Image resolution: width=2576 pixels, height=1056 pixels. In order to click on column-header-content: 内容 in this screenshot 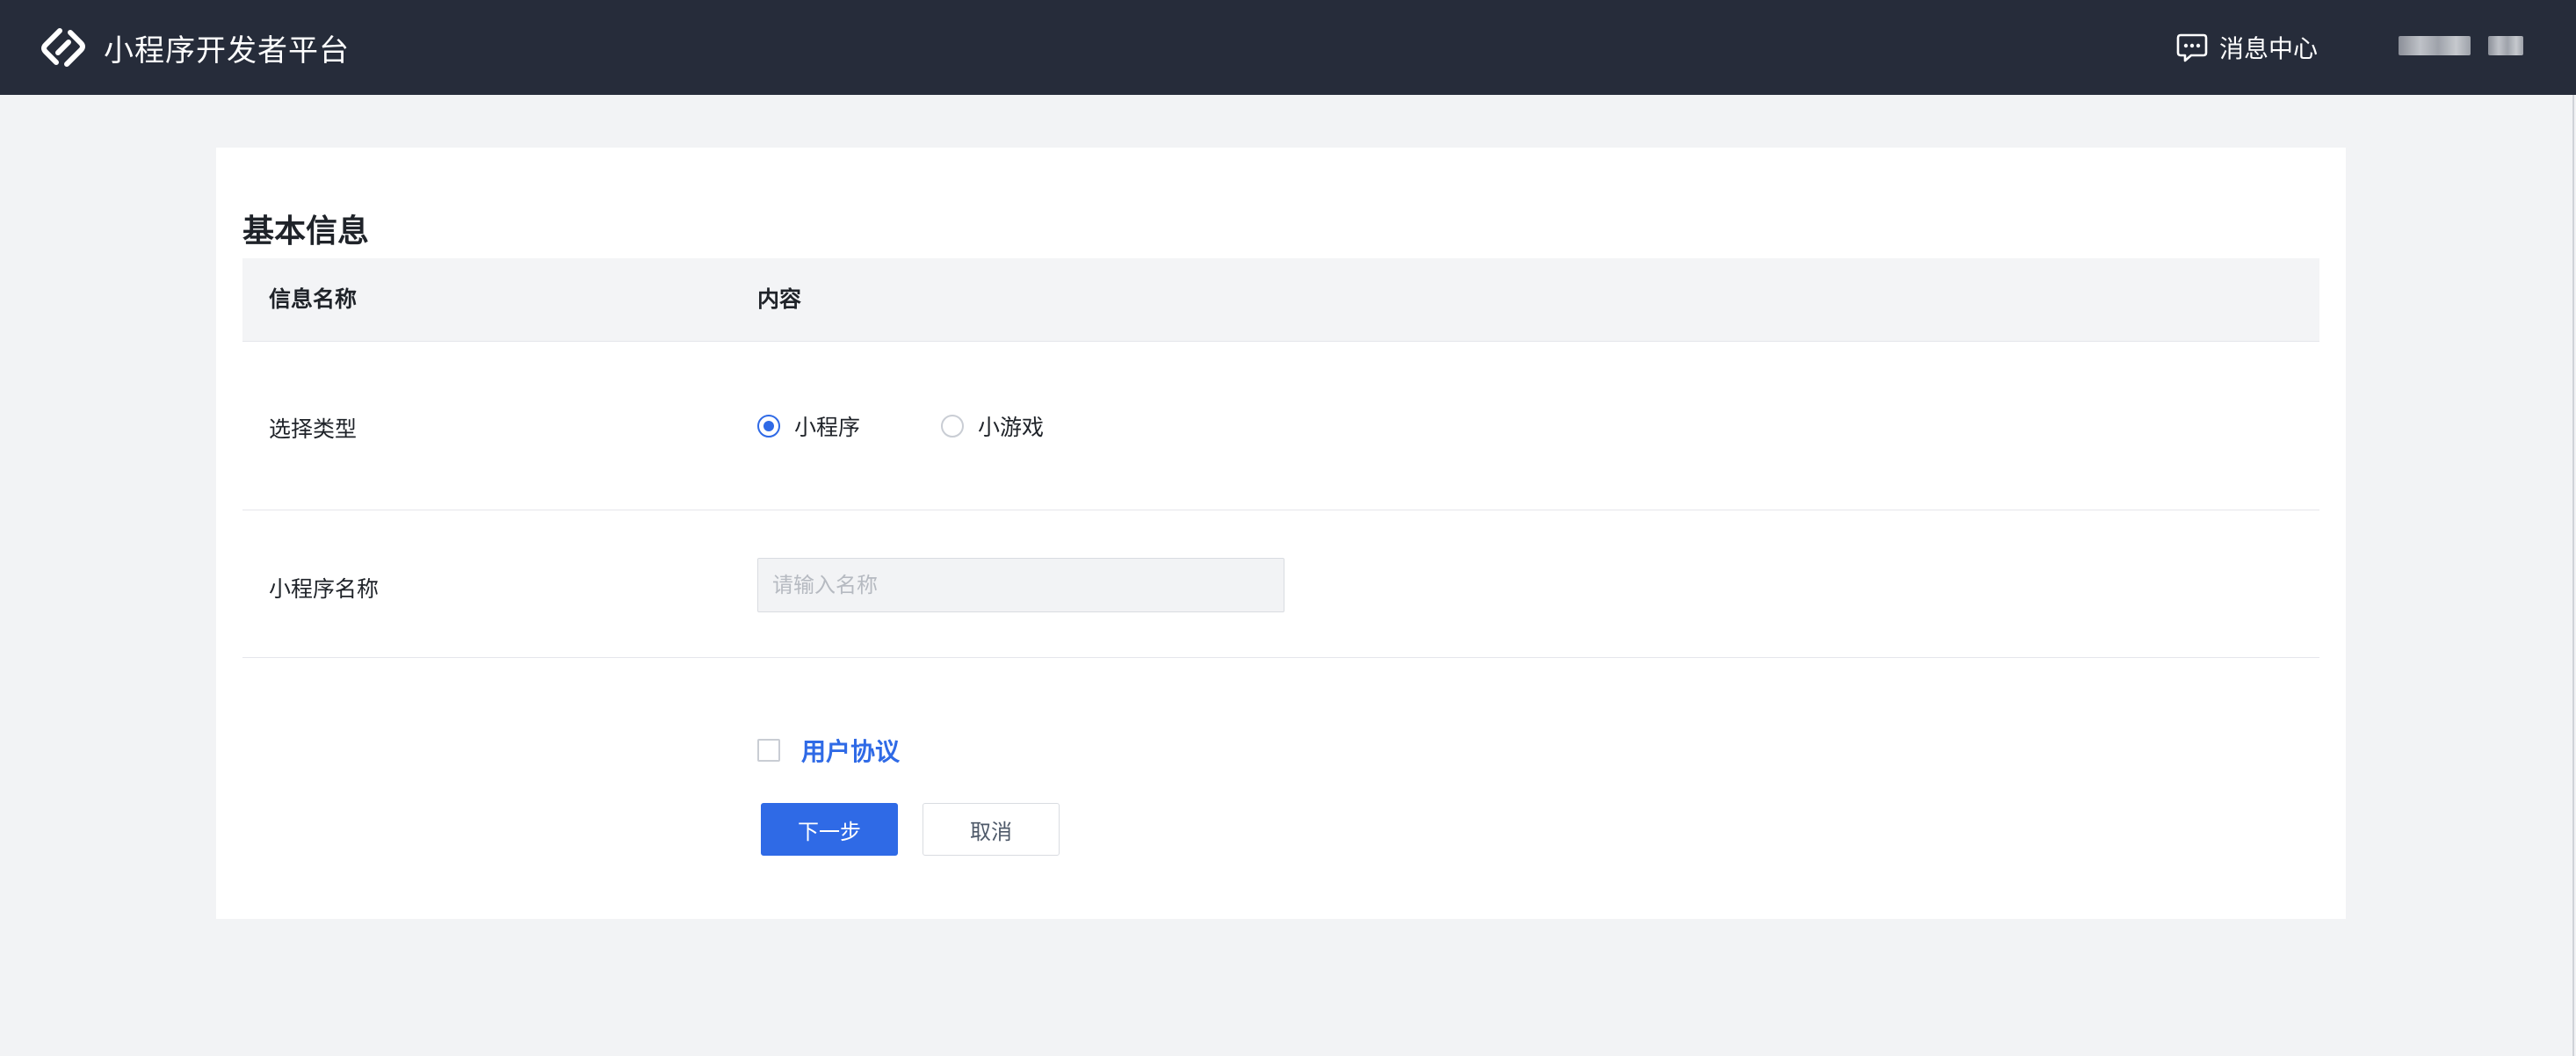, I will do `click(779, 299)`.